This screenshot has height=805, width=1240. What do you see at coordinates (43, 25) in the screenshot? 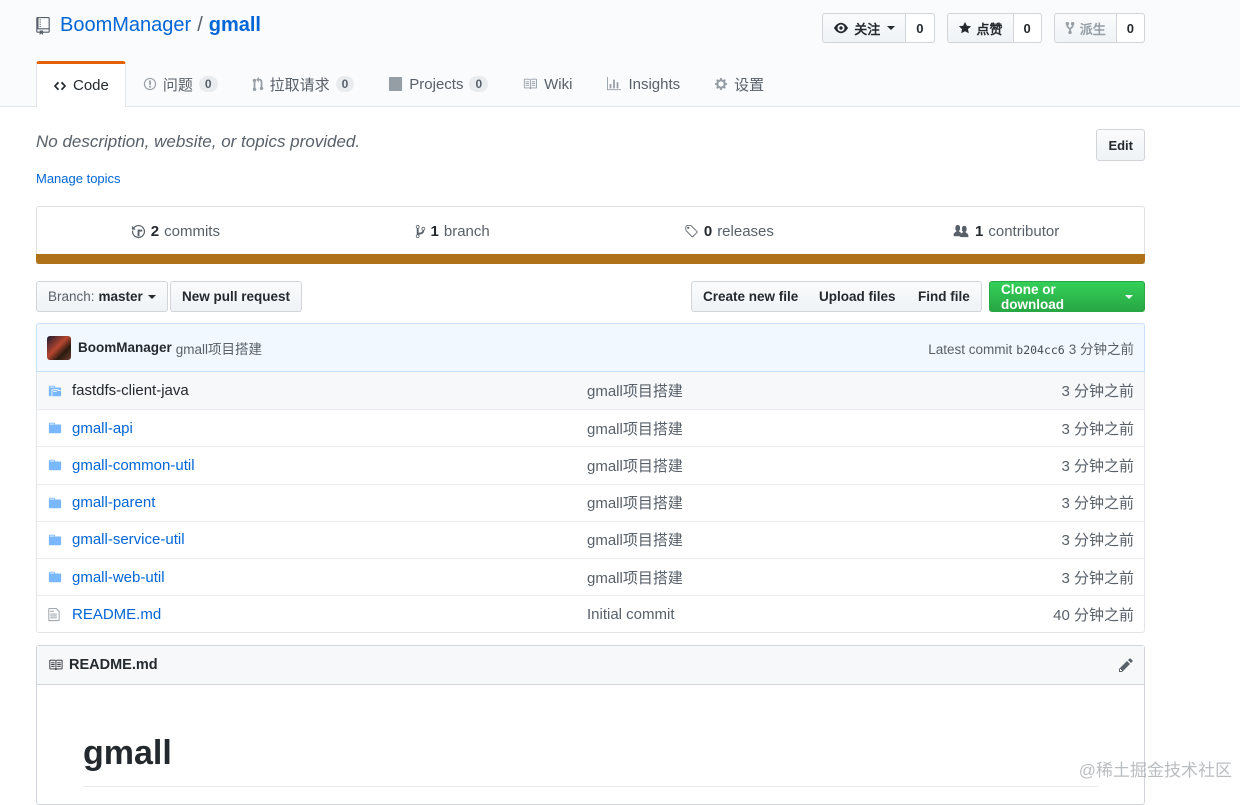
I see `repo-icon` at bounding box center [43, 25].